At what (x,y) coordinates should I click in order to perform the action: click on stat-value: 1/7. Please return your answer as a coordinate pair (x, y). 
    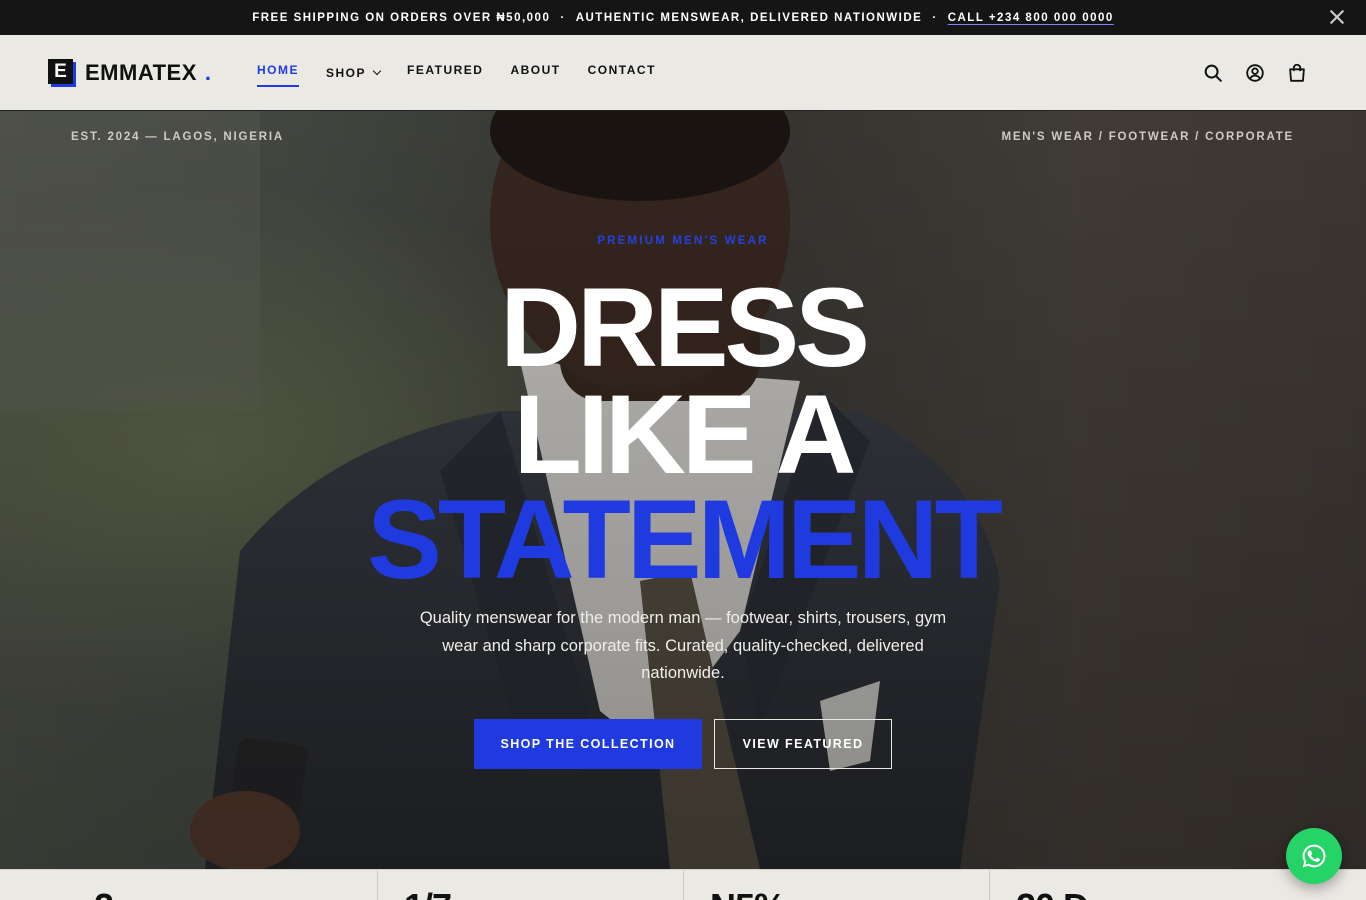
    Looking at the image, I should click on (428, 893).